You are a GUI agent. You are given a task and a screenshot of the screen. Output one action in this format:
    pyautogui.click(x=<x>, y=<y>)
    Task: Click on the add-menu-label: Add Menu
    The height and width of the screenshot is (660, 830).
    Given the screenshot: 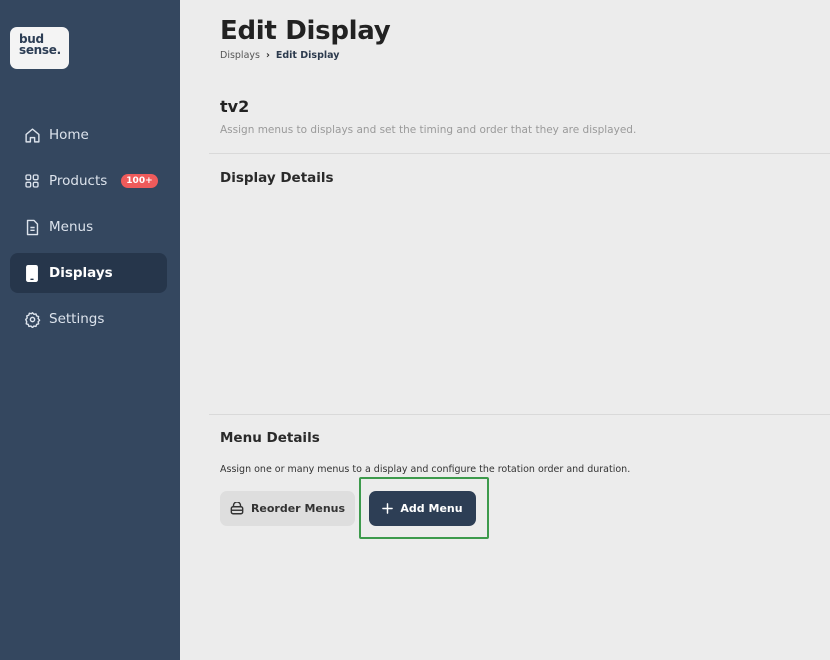 What is the action you would take?
    pyautogui.click(x=431, y=508)
    